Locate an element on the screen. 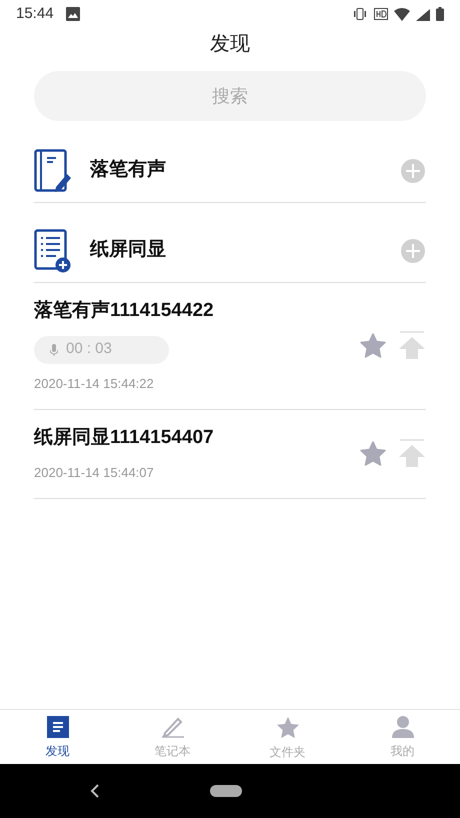 This screenshot has height=818, width=460. search-field: 搜索 is located at coordinates (230, 96).